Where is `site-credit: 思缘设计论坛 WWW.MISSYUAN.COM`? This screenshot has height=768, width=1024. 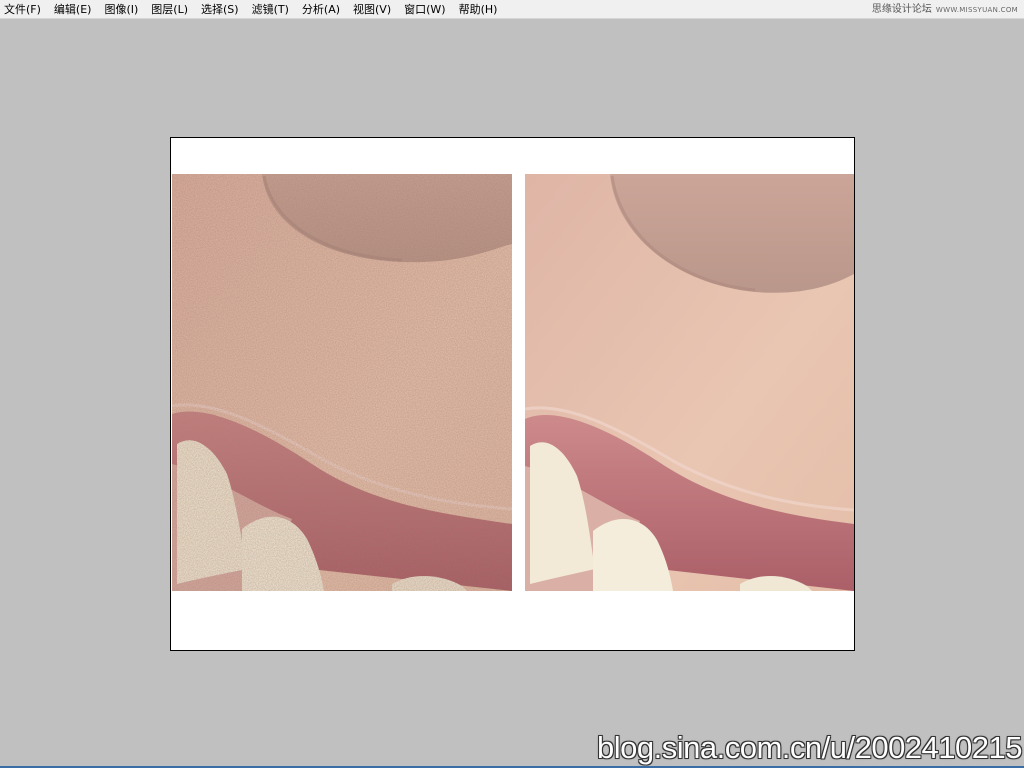
site-credit: 思缘设计论坛 WWW.MISSYUAN.COM is located at coordinates (945, 9).